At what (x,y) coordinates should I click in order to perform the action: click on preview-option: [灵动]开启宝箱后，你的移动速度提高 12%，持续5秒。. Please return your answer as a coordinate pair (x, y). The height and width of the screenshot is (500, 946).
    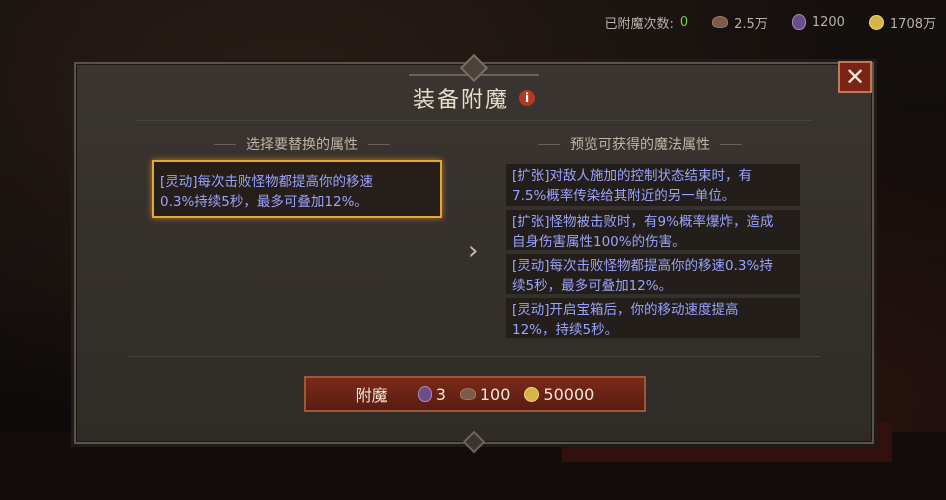
    Looking at the image, I should click on (653, 318).